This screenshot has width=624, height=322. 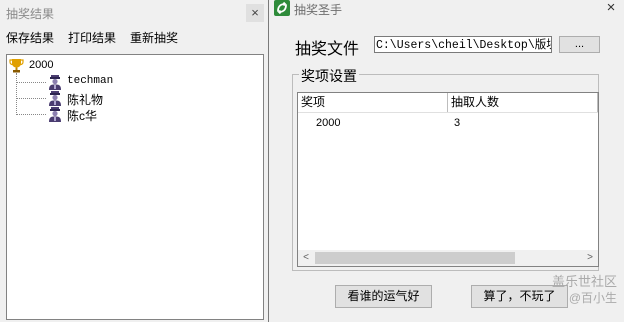 What do you see at coordinates (30, 37) in the screenshot?
I see `menu-save-results: 保存结果` at bounding box center [30, 37].